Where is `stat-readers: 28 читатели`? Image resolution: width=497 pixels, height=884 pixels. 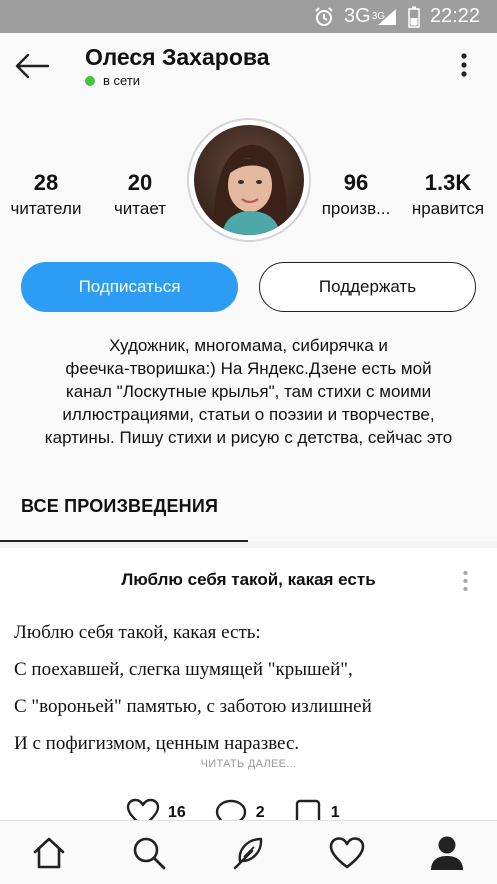 stat-readers: 28 читатели is located at coordinates (46, 194).